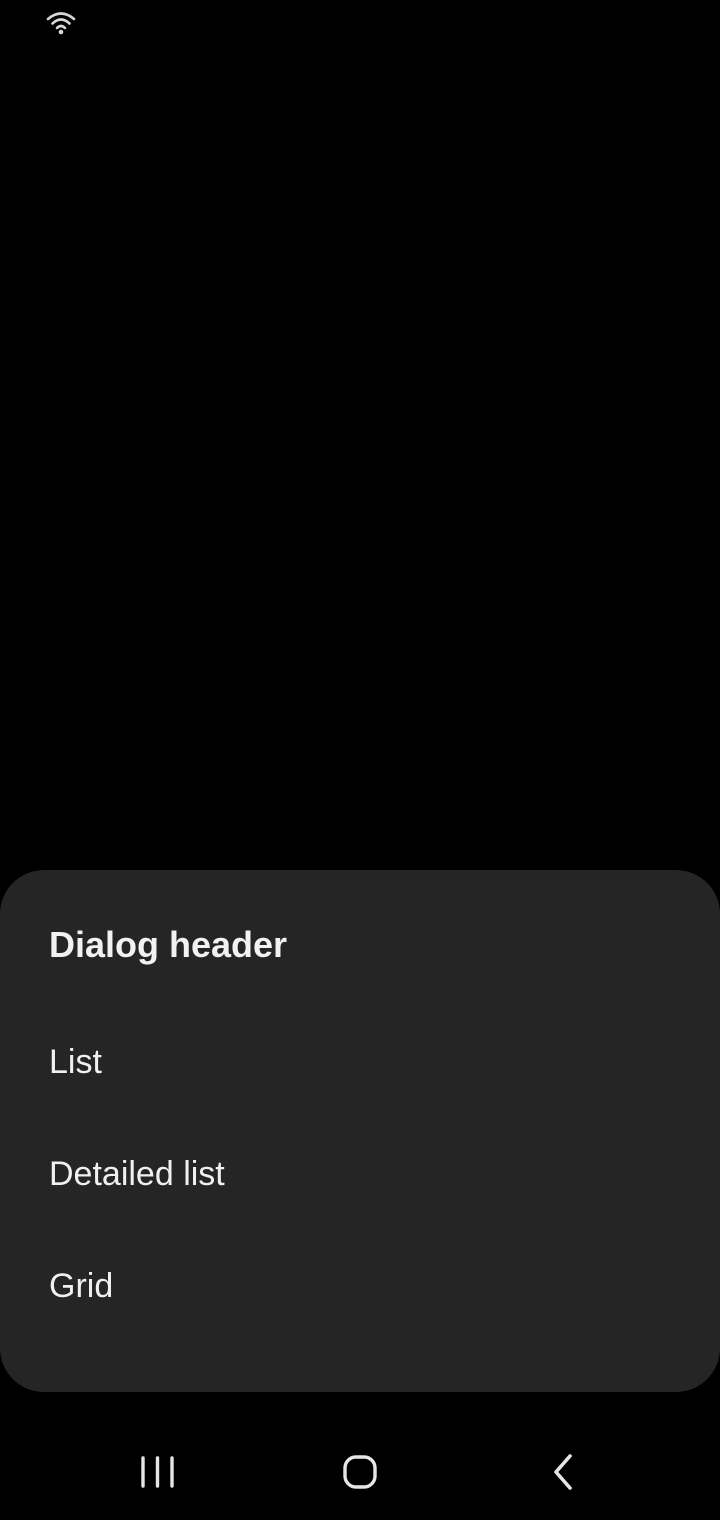 This screenshot has width=720, height=1520. What do you see at coordinates (168, 944) in the screenshot?
I see `dialog-header: Dialog header` at bounding box center [168, 944].